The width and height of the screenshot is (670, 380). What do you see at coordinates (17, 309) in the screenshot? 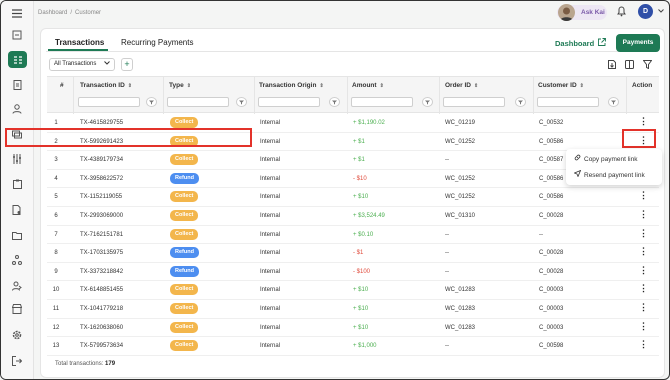
I see `store-icon` at bounding box center [17, 309].